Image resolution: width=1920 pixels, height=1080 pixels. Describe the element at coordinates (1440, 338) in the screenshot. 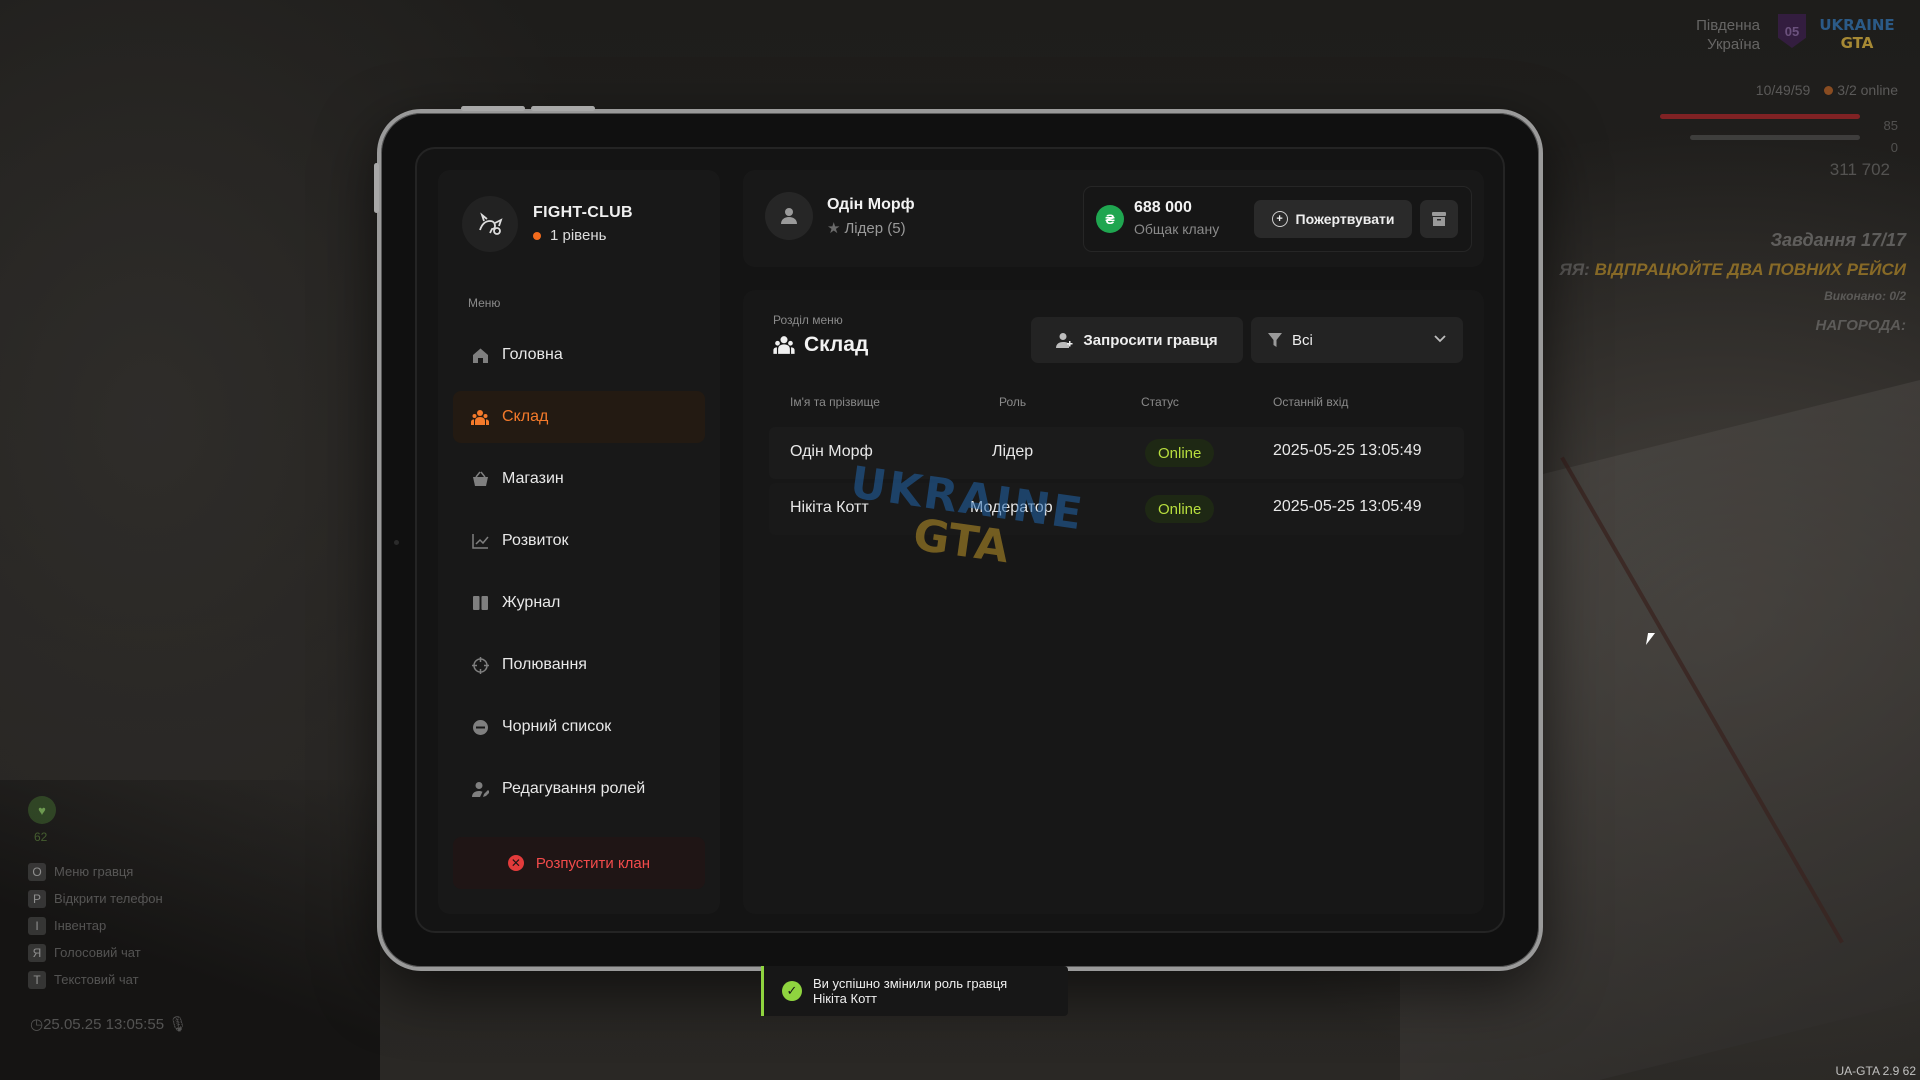

I see `chevron-down-icon` at that location.